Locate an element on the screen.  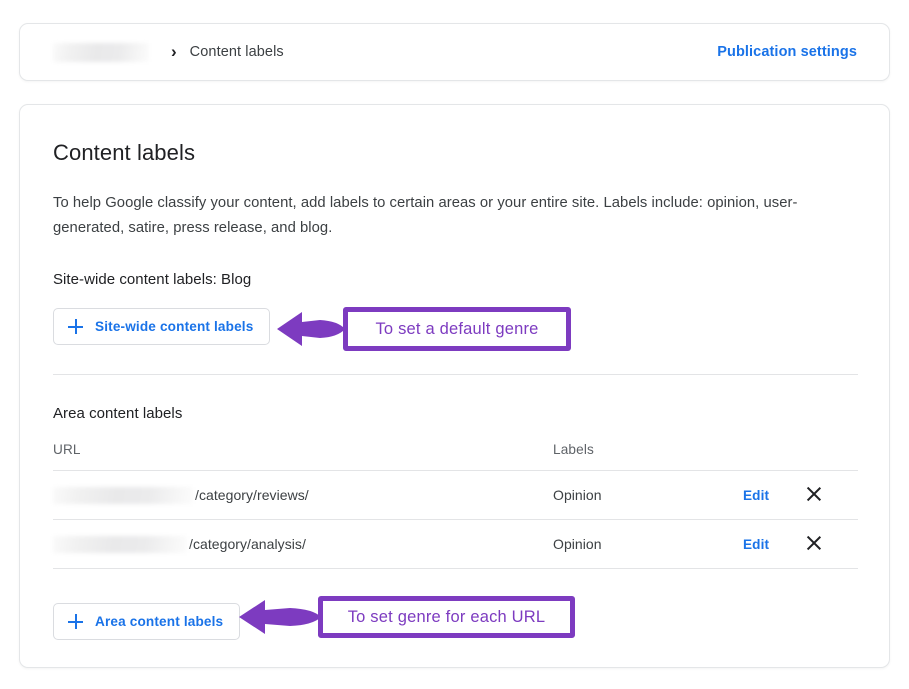
area-content-labels-button: Area content labels is located at coordinates (147, 621).